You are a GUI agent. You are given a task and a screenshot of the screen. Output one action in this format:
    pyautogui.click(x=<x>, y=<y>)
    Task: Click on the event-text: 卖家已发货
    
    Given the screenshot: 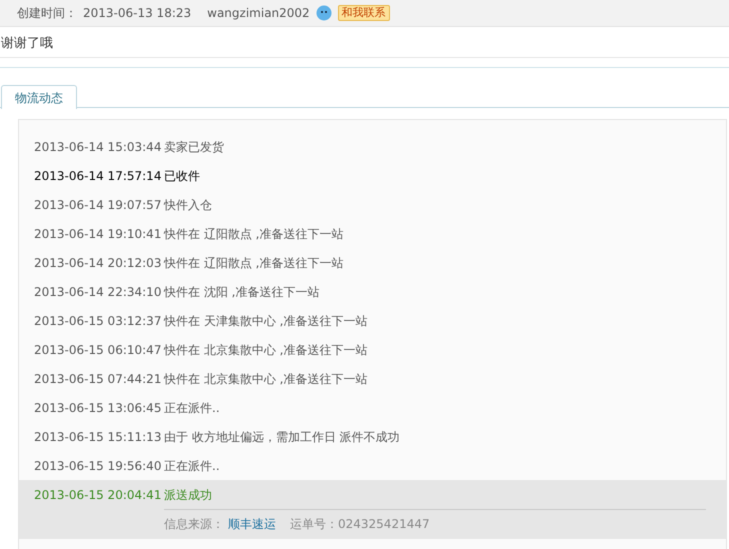 What is the action you would take?
    pyautogui.click(x=194, y=147)
    